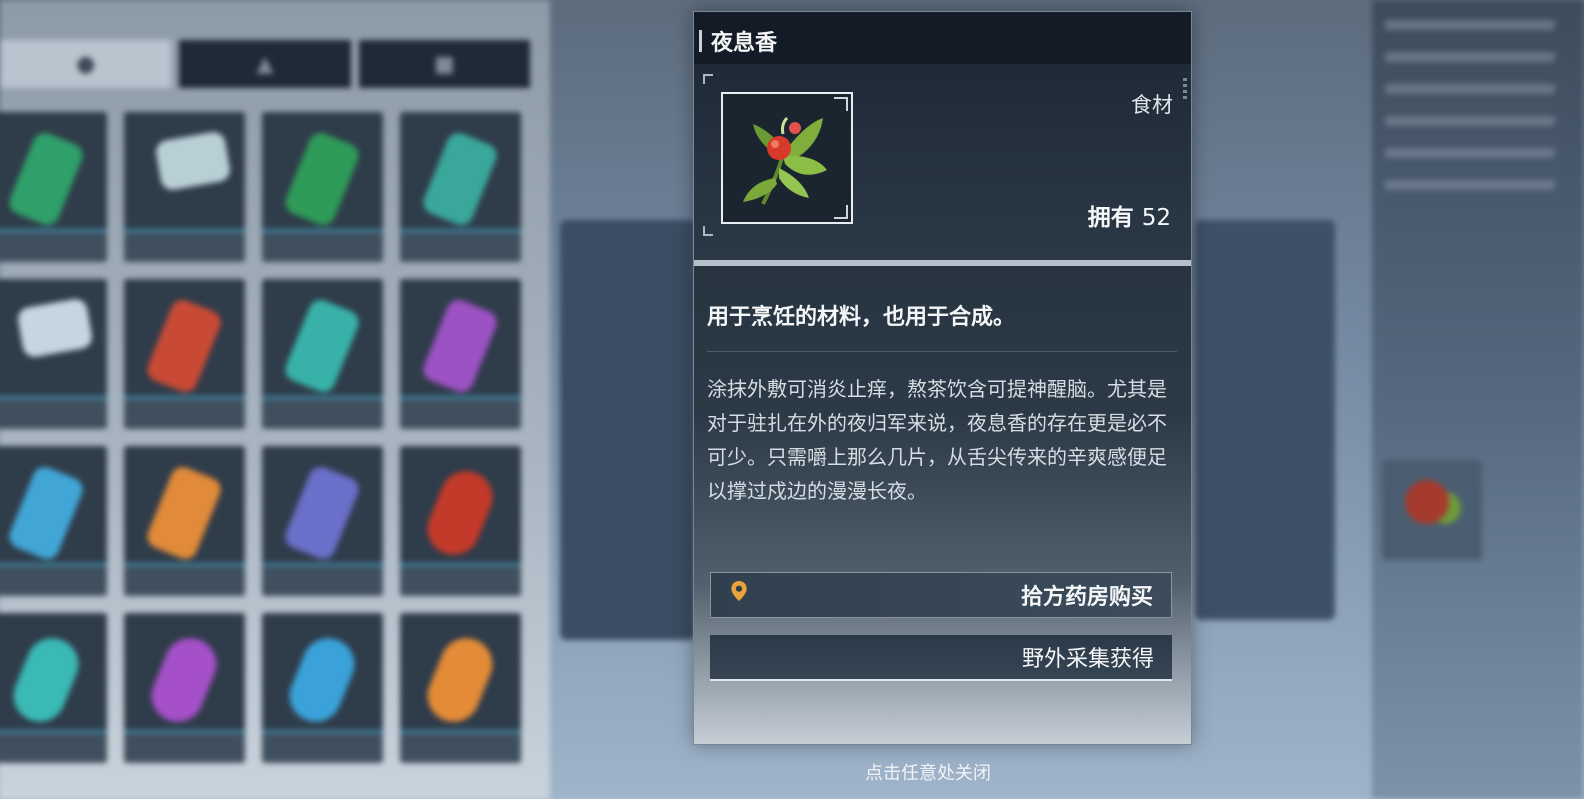 This screenshot has width=1584, height=799. I want to click on popup-title-bar: 夜息香, so click(942, 38).